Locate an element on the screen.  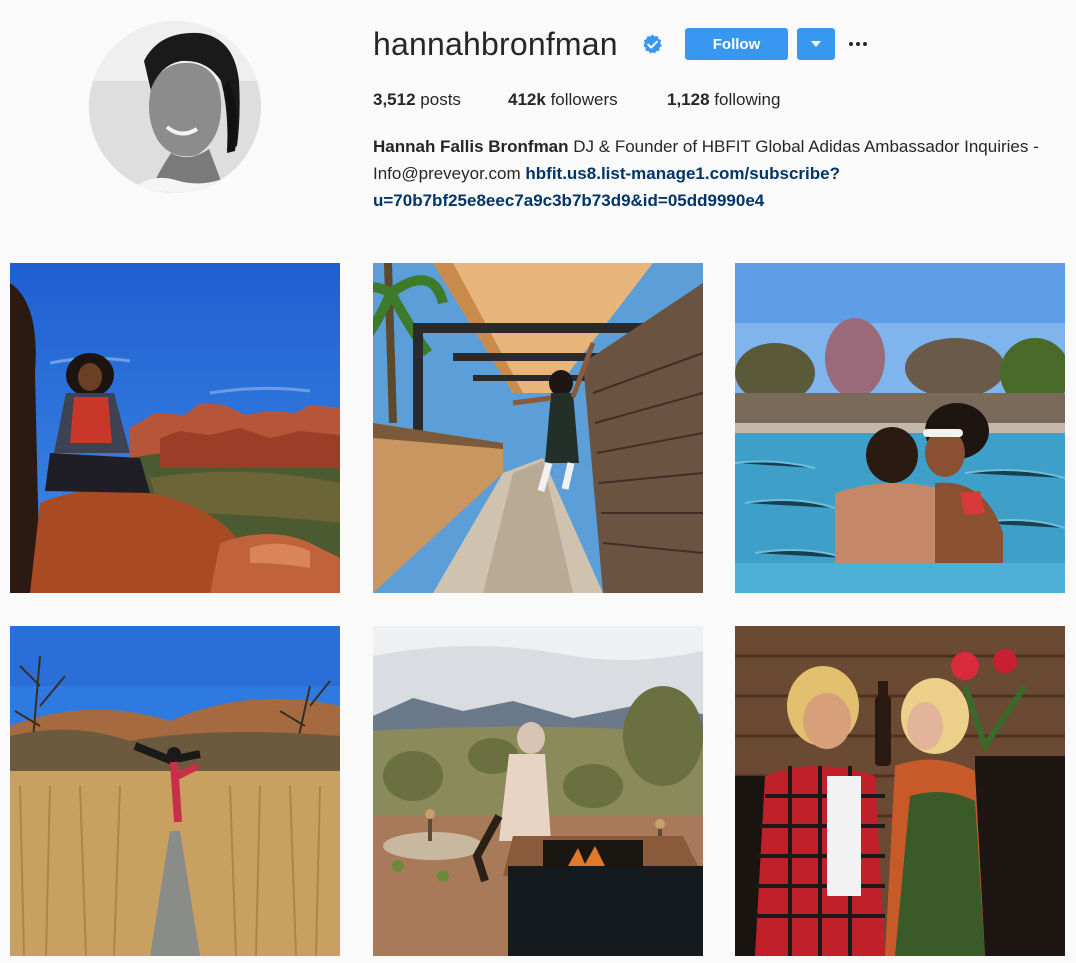
profile-full-name: Hannah Fallis Bronfman is located at coordinates (471, 146).